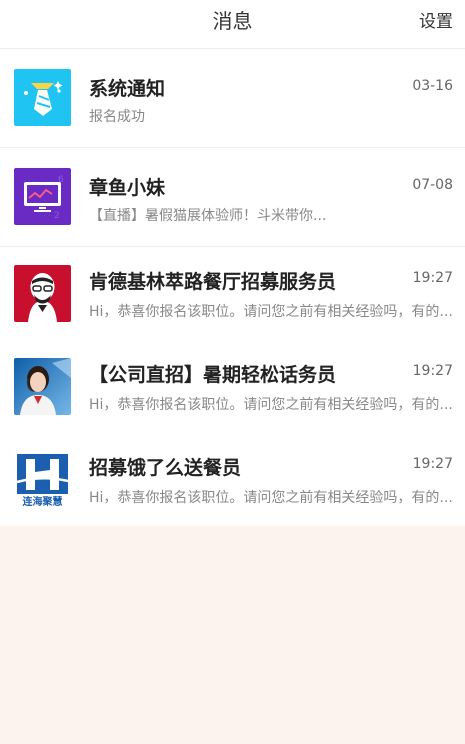  Describe the element at coordinates (436, 22) in the screenshot. I see `settings-button: 设置` at that location.